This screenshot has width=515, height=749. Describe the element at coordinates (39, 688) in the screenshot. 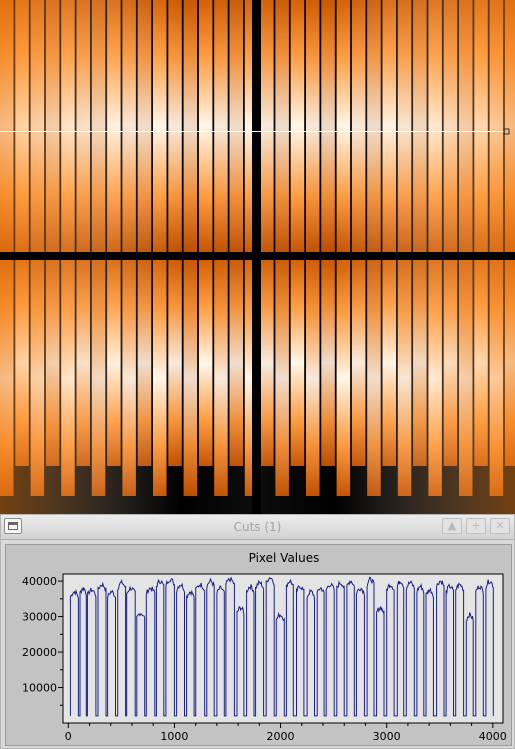

I see `y-tick-label: 10000` at that location.